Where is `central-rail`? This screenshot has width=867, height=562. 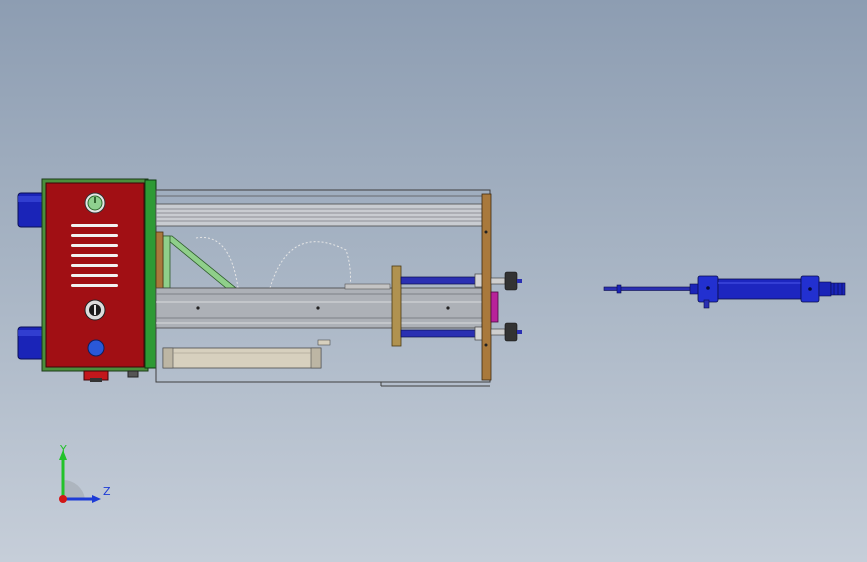
central-rail is located at coordinates (319, 306).